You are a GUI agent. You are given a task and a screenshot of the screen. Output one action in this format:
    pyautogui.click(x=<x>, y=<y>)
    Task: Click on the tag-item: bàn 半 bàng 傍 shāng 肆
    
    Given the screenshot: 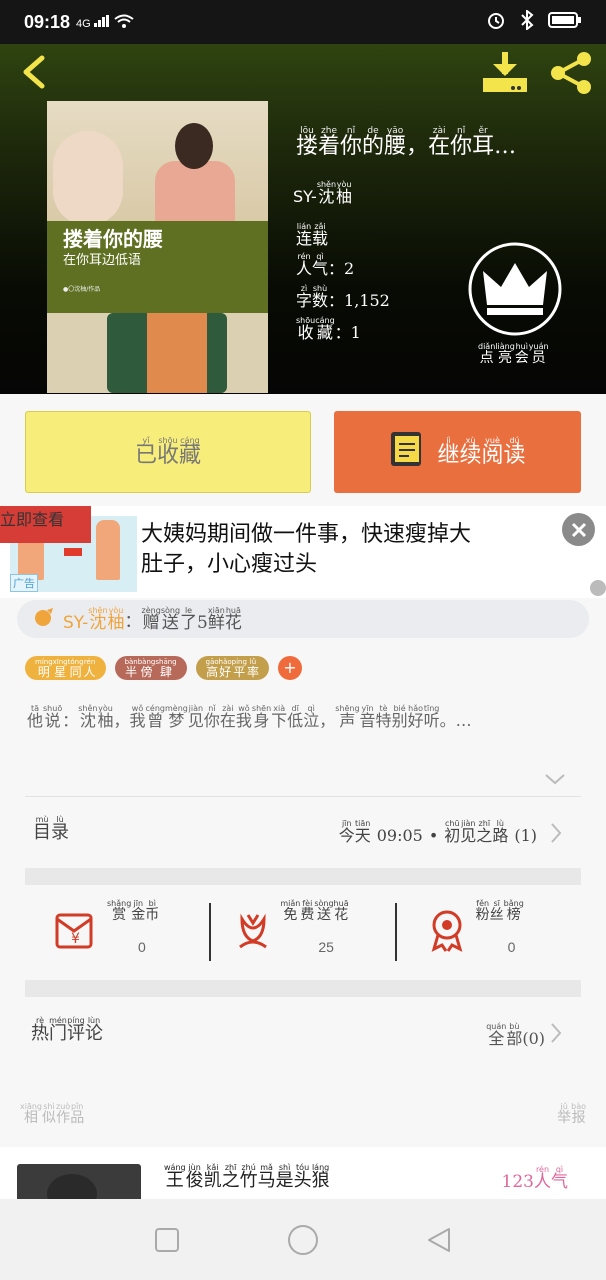 What is the action you would take?
    pyautogui.click(x=150, y=668)
    